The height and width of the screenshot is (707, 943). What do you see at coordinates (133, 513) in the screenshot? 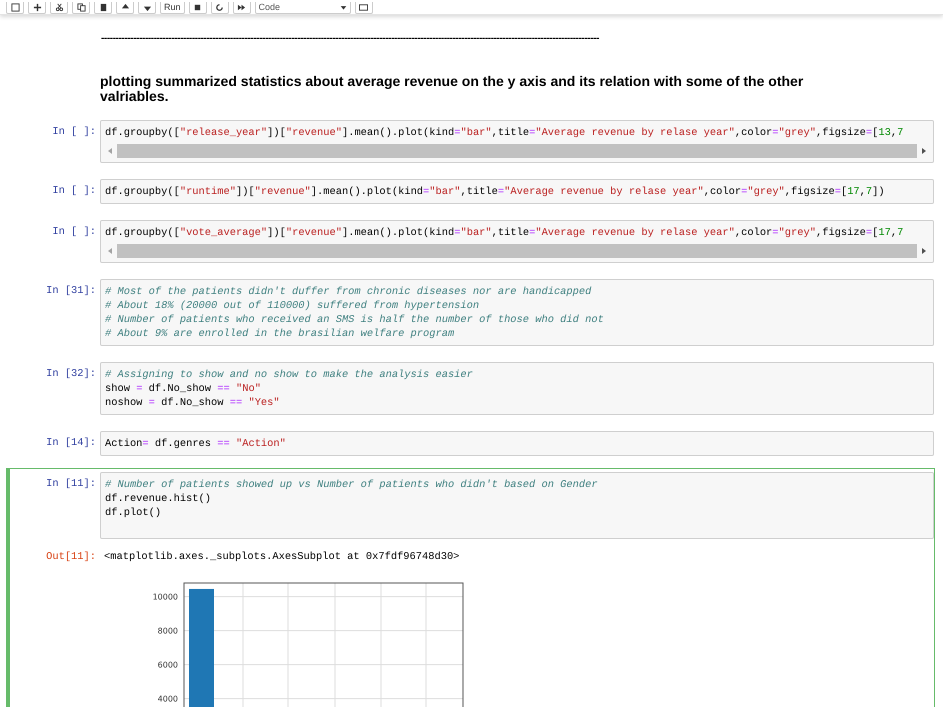
I see `code-line: df.plot()` at bounding box center [133, 513].